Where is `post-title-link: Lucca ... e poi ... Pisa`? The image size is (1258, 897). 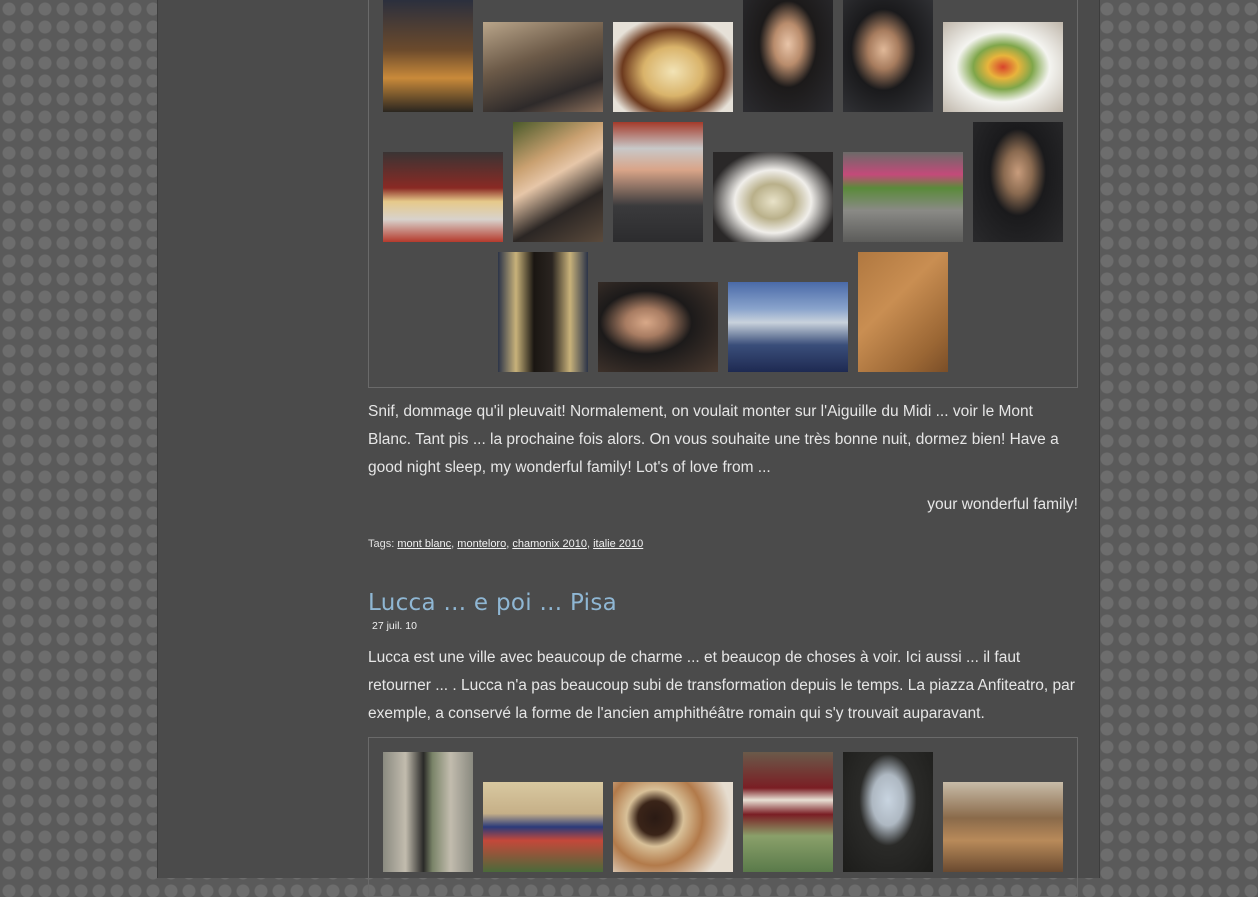
post-title-link: Lucca ... e poi ... Pisa is located at coordinates (492, 603).